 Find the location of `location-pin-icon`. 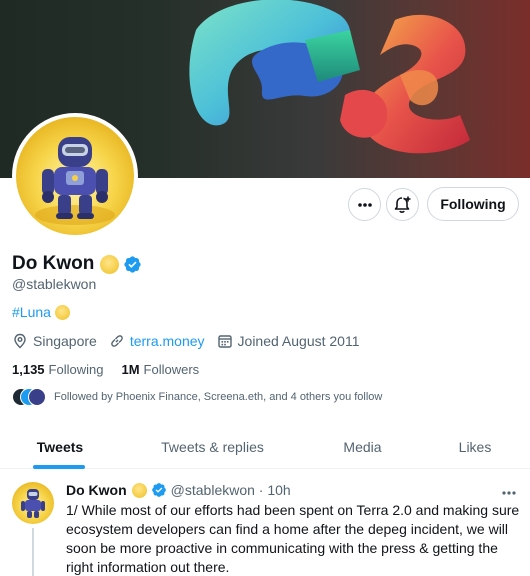

location-pin-icon is located at coordinates (20, 341).